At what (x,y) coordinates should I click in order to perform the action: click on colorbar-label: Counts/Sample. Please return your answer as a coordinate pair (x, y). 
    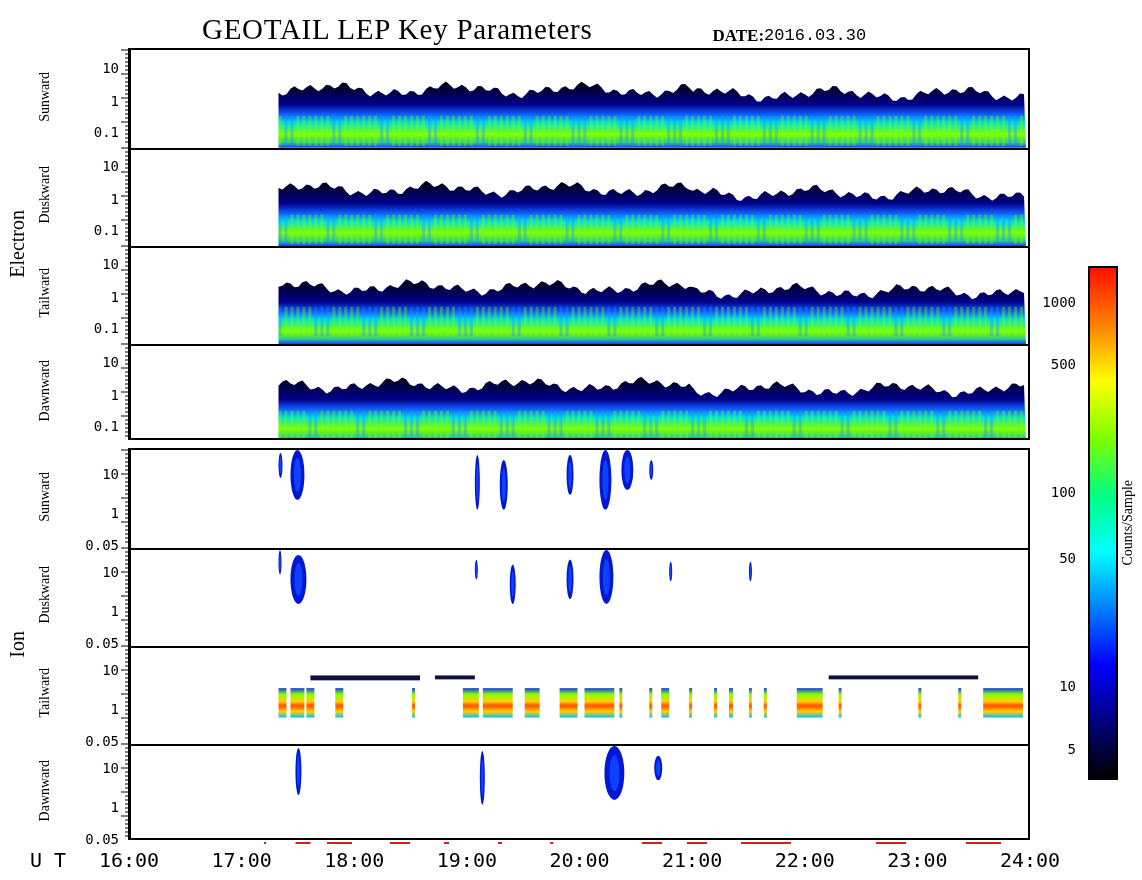
    Looking at the image, I should click on (1128, 523).